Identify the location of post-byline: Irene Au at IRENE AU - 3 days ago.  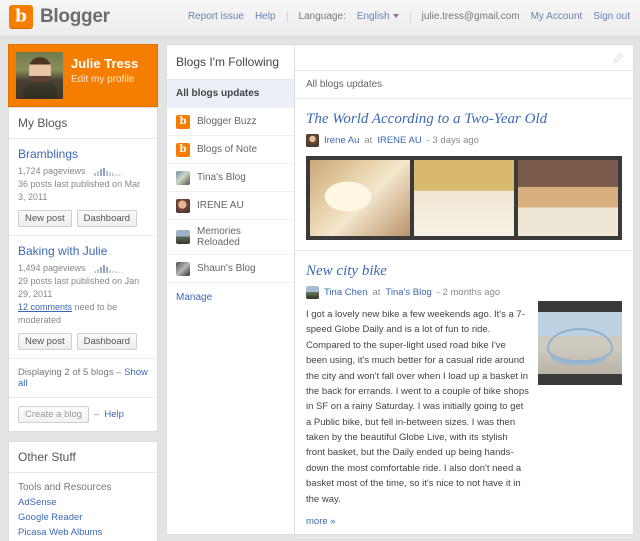
(464, 140).